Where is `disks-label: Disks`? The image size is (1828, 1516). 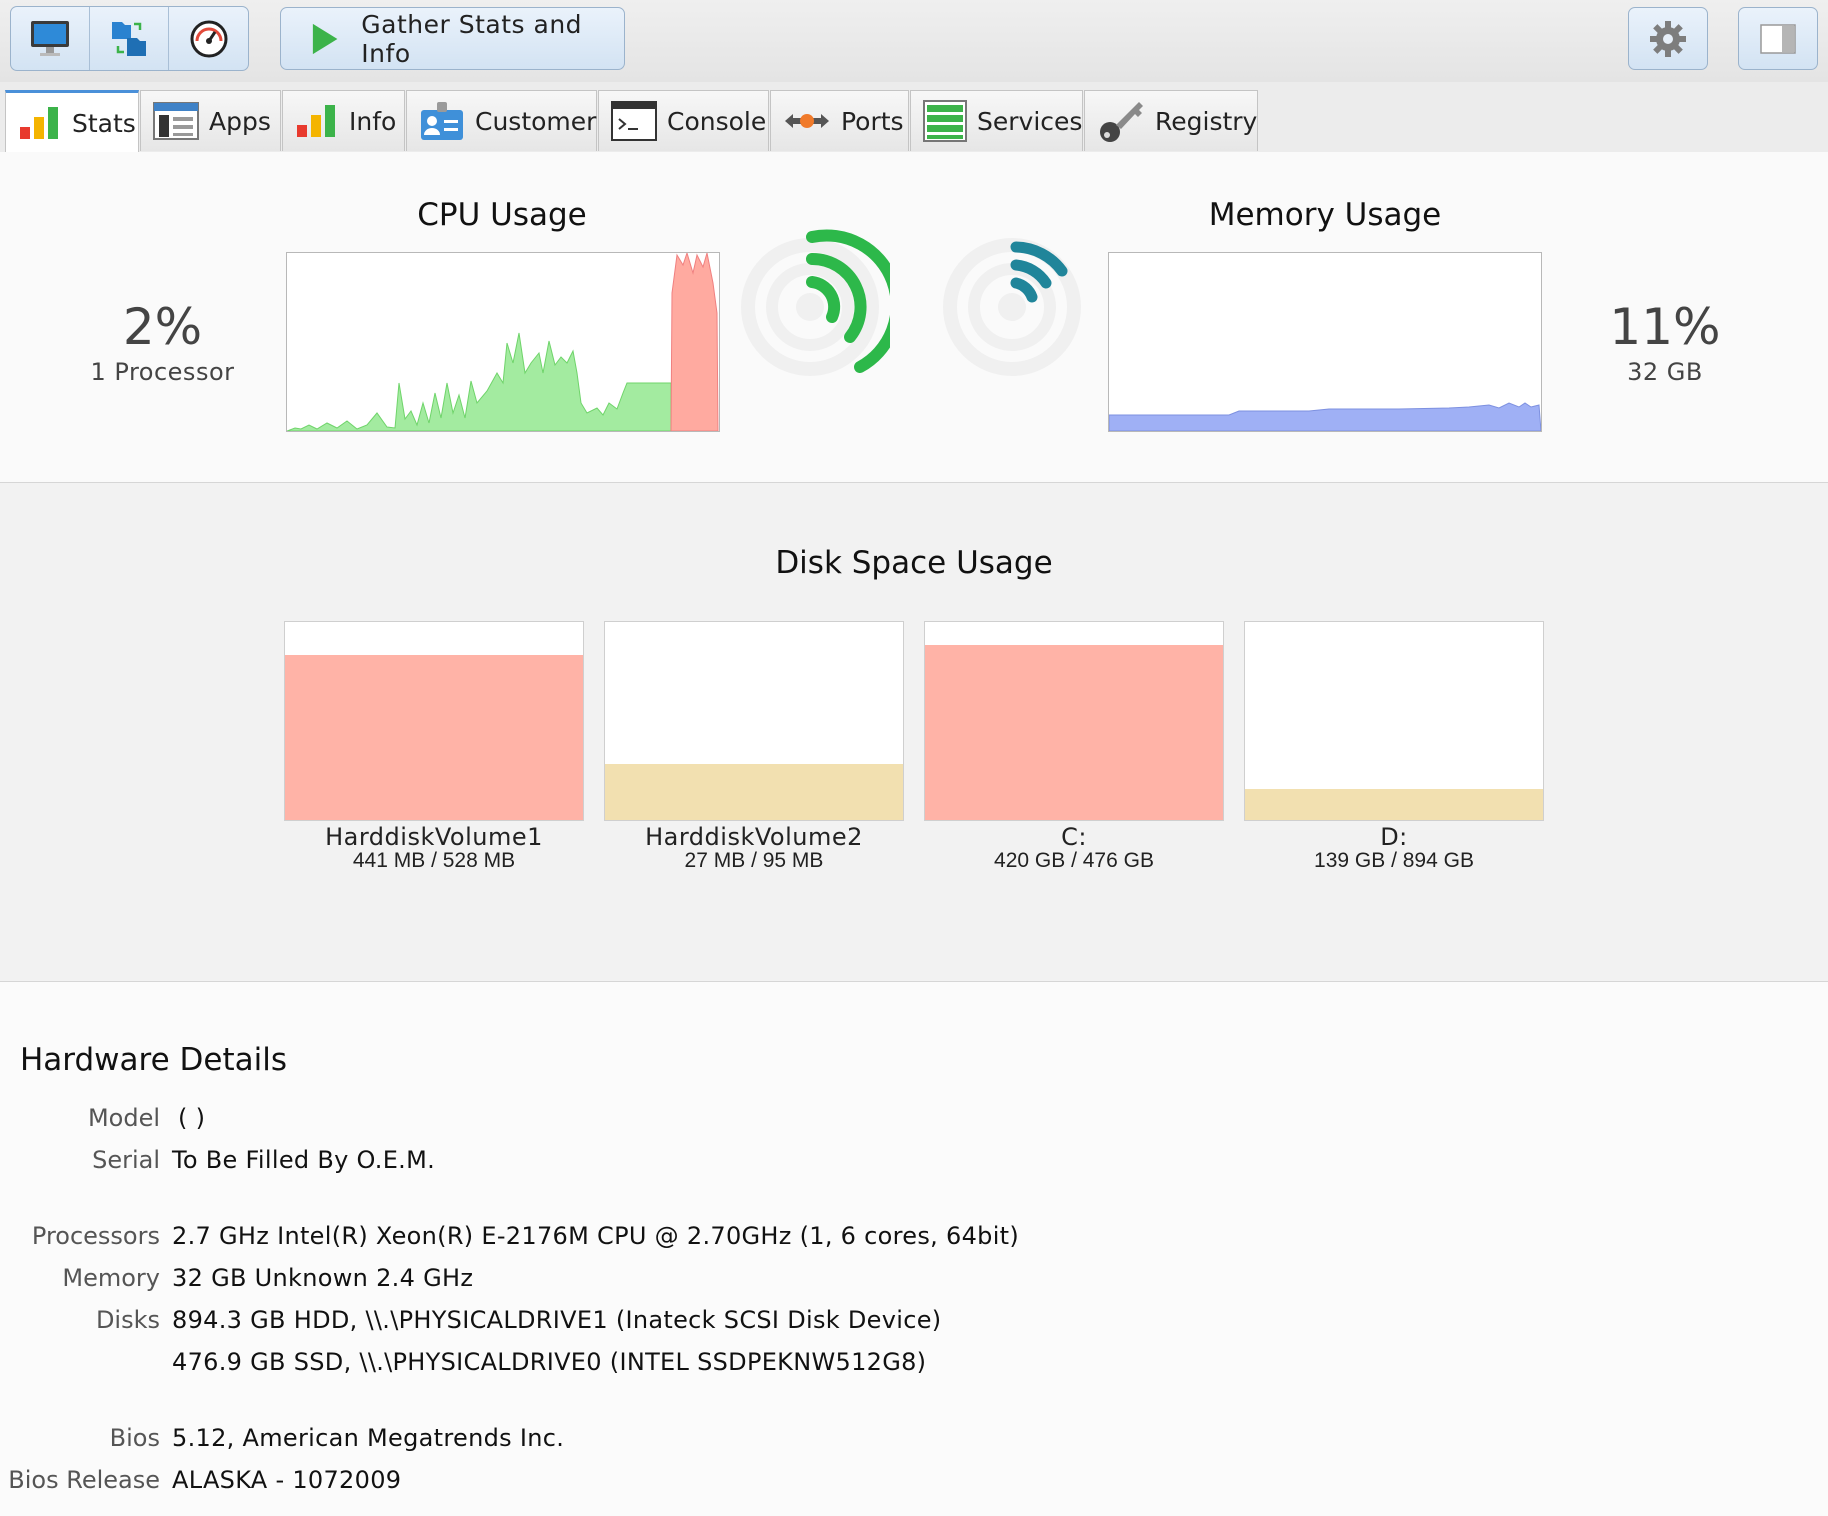
disks-label: Disks is located at coordinates (127, 1320).